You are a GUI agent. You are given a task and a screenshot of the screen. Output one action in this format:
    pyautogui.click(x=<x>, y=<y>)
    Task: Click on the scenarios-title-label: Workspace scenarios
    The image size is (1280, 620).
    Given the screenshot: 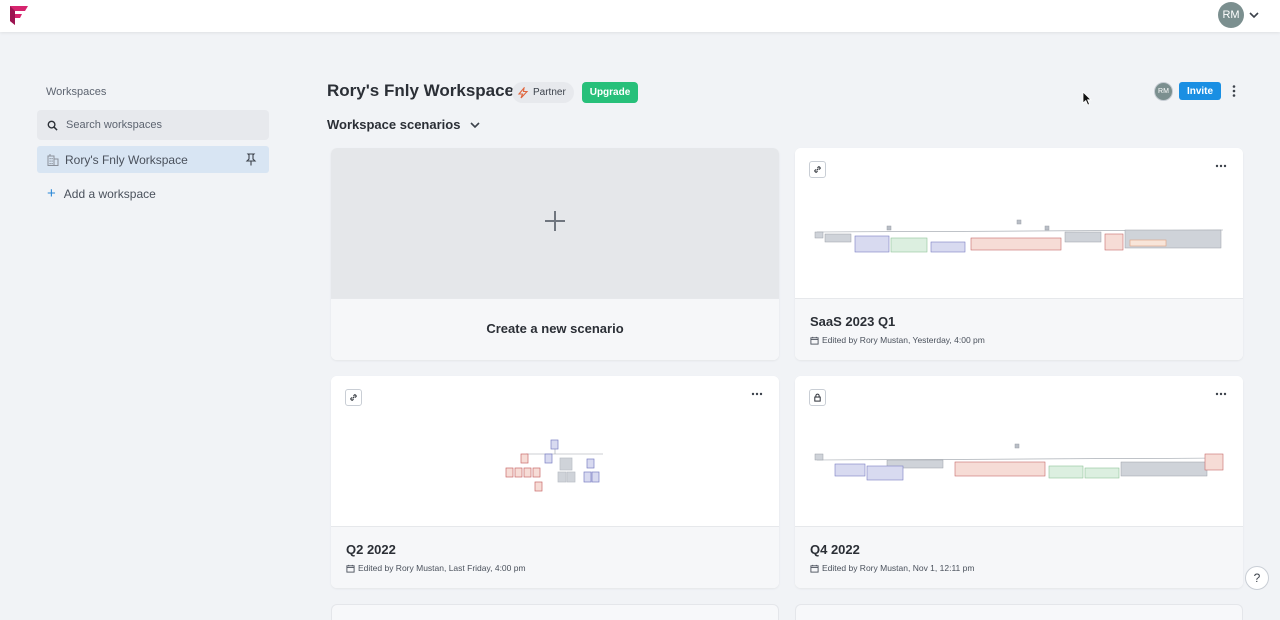 What is the action you would take?
    pyautogui.click(x=394, y=124)
    